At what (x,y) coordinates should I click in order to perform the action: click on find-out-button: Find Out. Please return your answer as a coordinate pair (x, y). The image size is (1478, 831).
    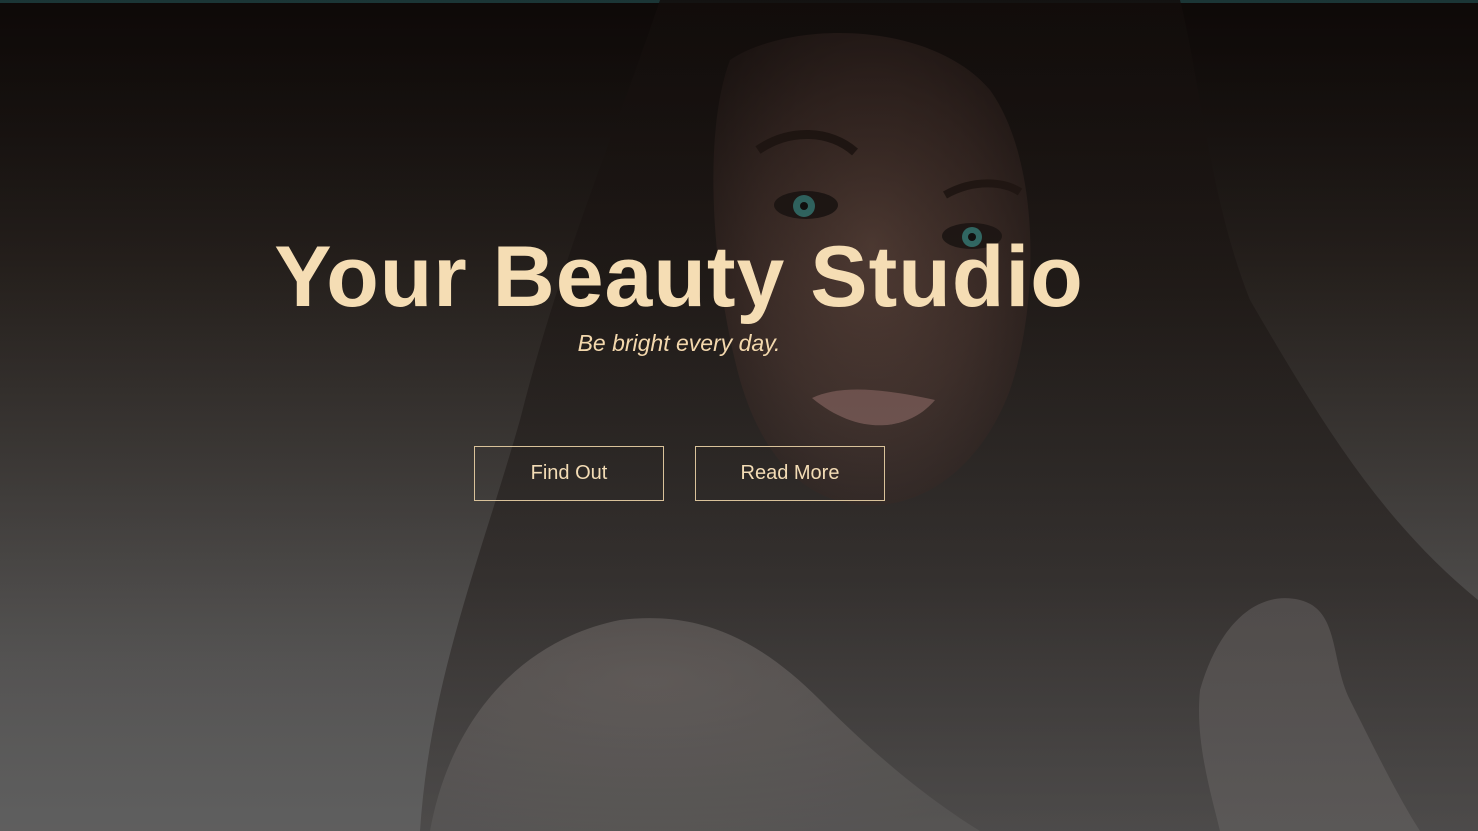
    Looking at the image, I should click on (569, 473).